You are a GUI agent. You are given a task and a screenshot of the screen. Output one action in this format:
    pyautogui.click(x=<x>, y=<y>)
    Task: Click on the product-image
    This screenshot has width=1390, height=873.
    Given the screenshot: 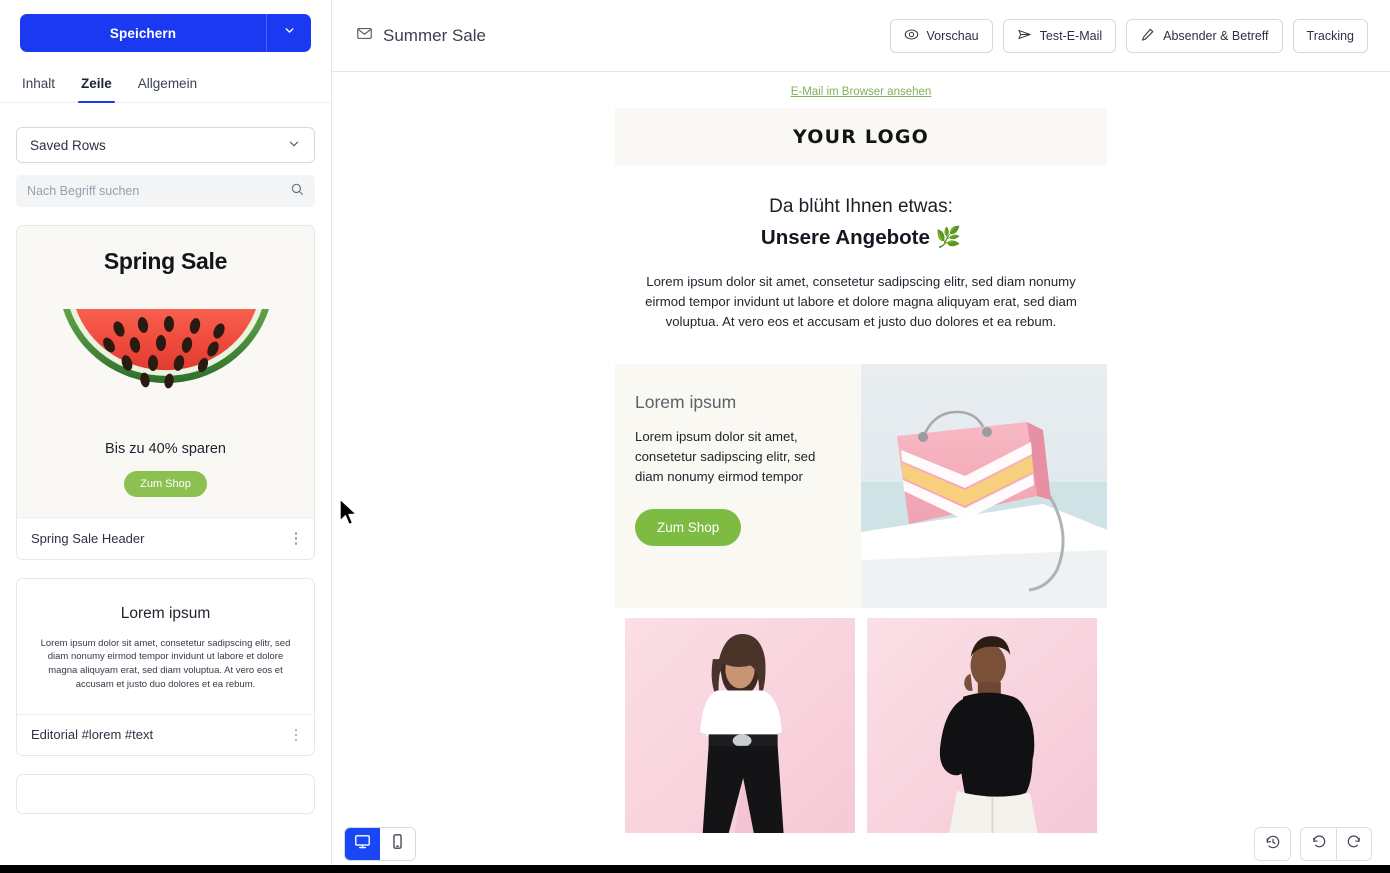 What is the action you would take?
    pyautogui.click(x=984, y=486)
    